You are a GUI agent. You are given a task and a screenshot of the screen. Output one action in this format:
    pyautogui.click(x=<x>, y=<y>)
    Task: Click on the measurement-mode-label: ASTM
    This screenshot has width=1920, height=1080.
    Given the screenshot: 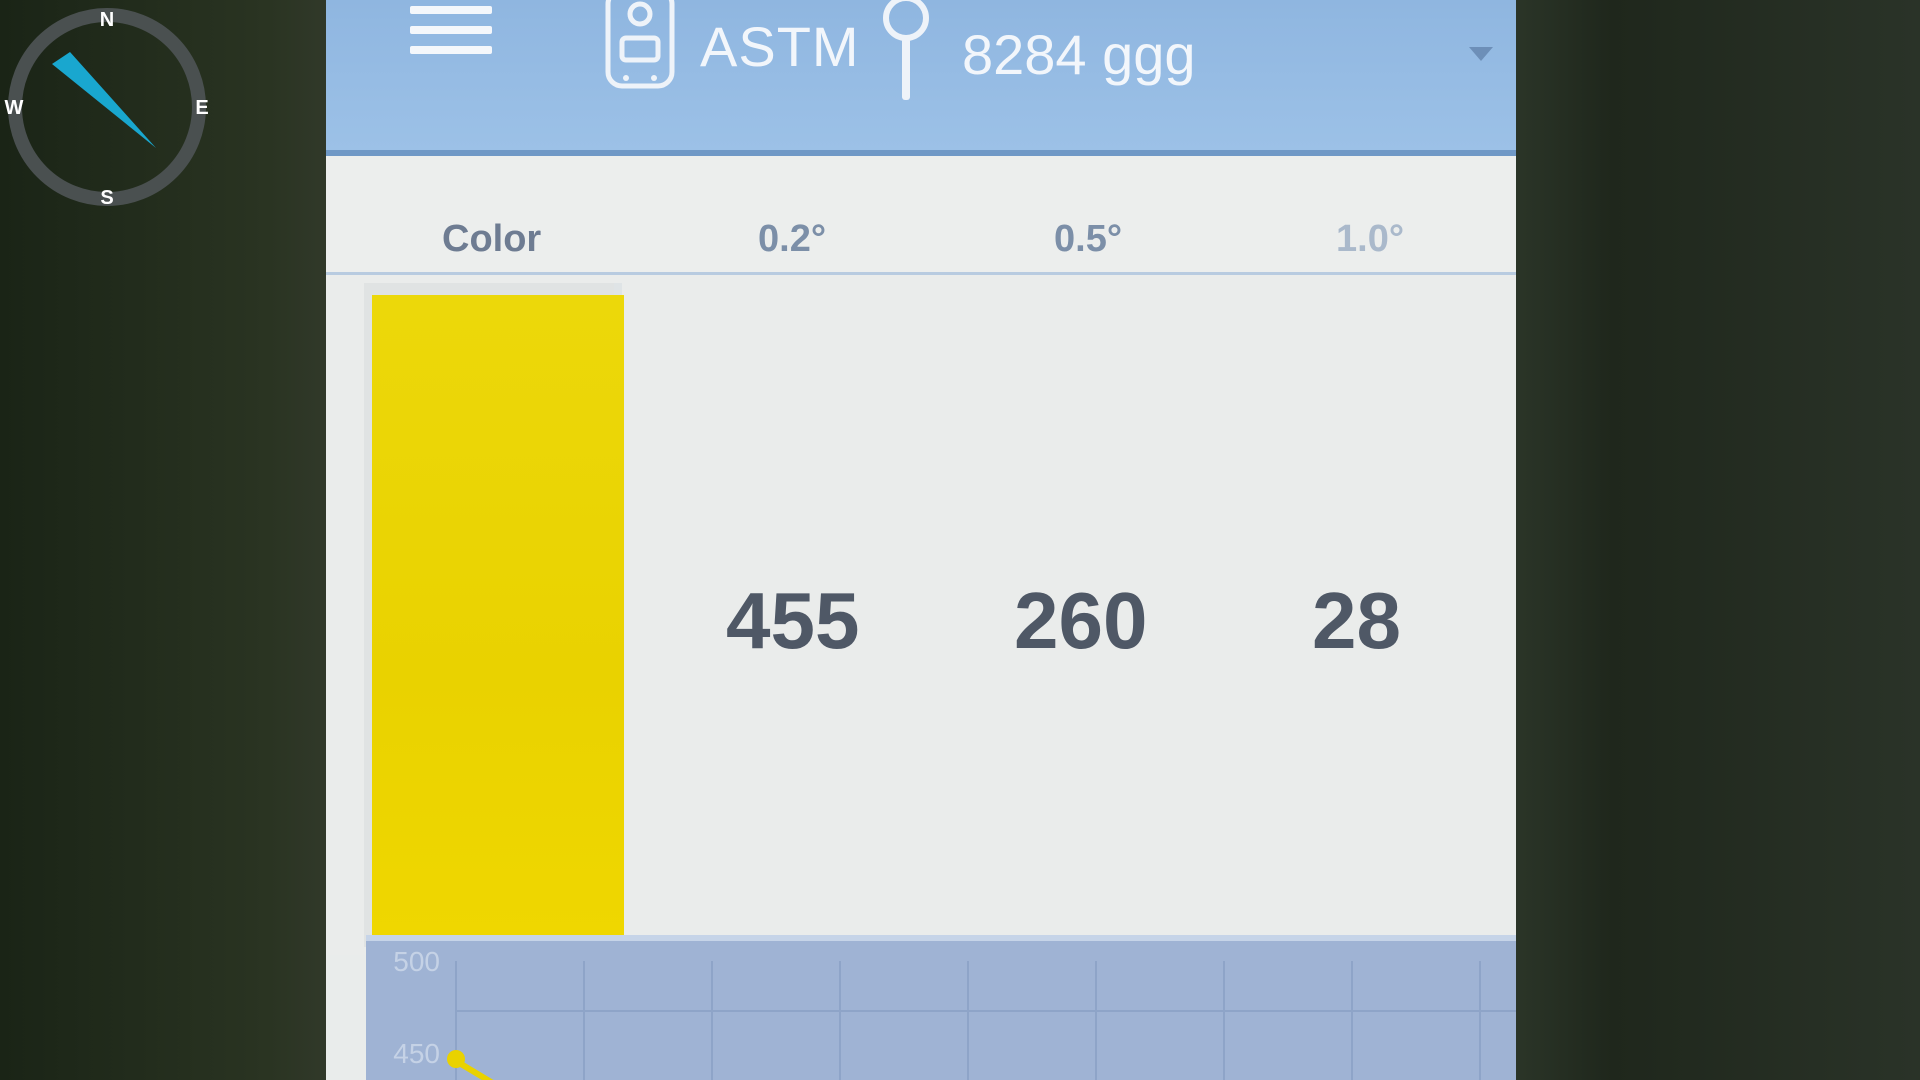 What is the action you would take?
    pyautogui.click(x=780, y=46)
    